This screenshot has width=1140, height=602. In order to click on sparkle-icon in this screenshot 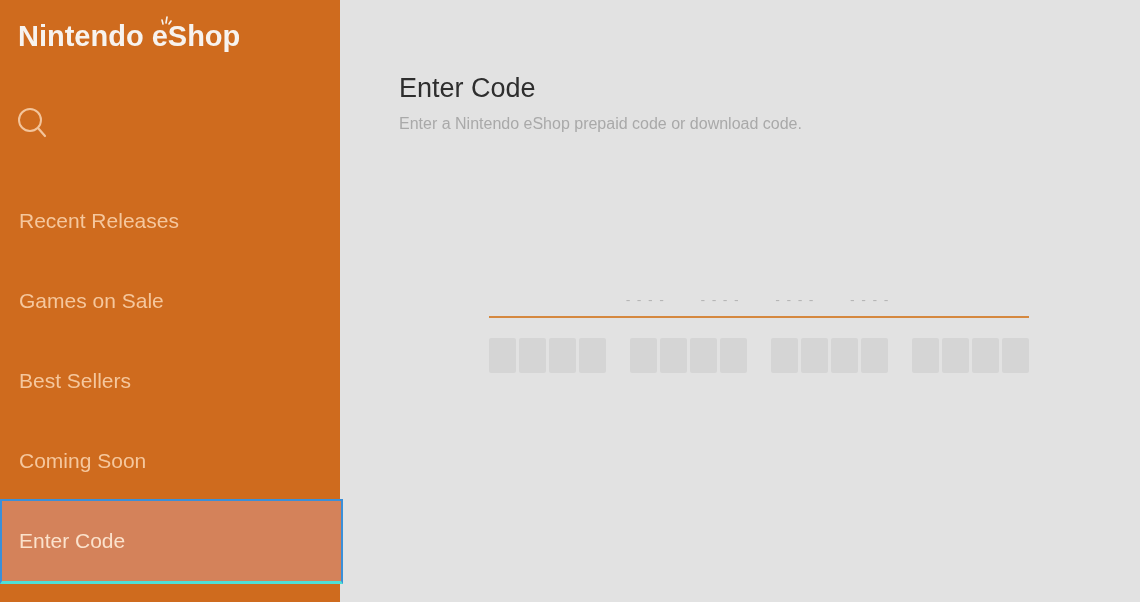, I will do `click(166, 20)`.